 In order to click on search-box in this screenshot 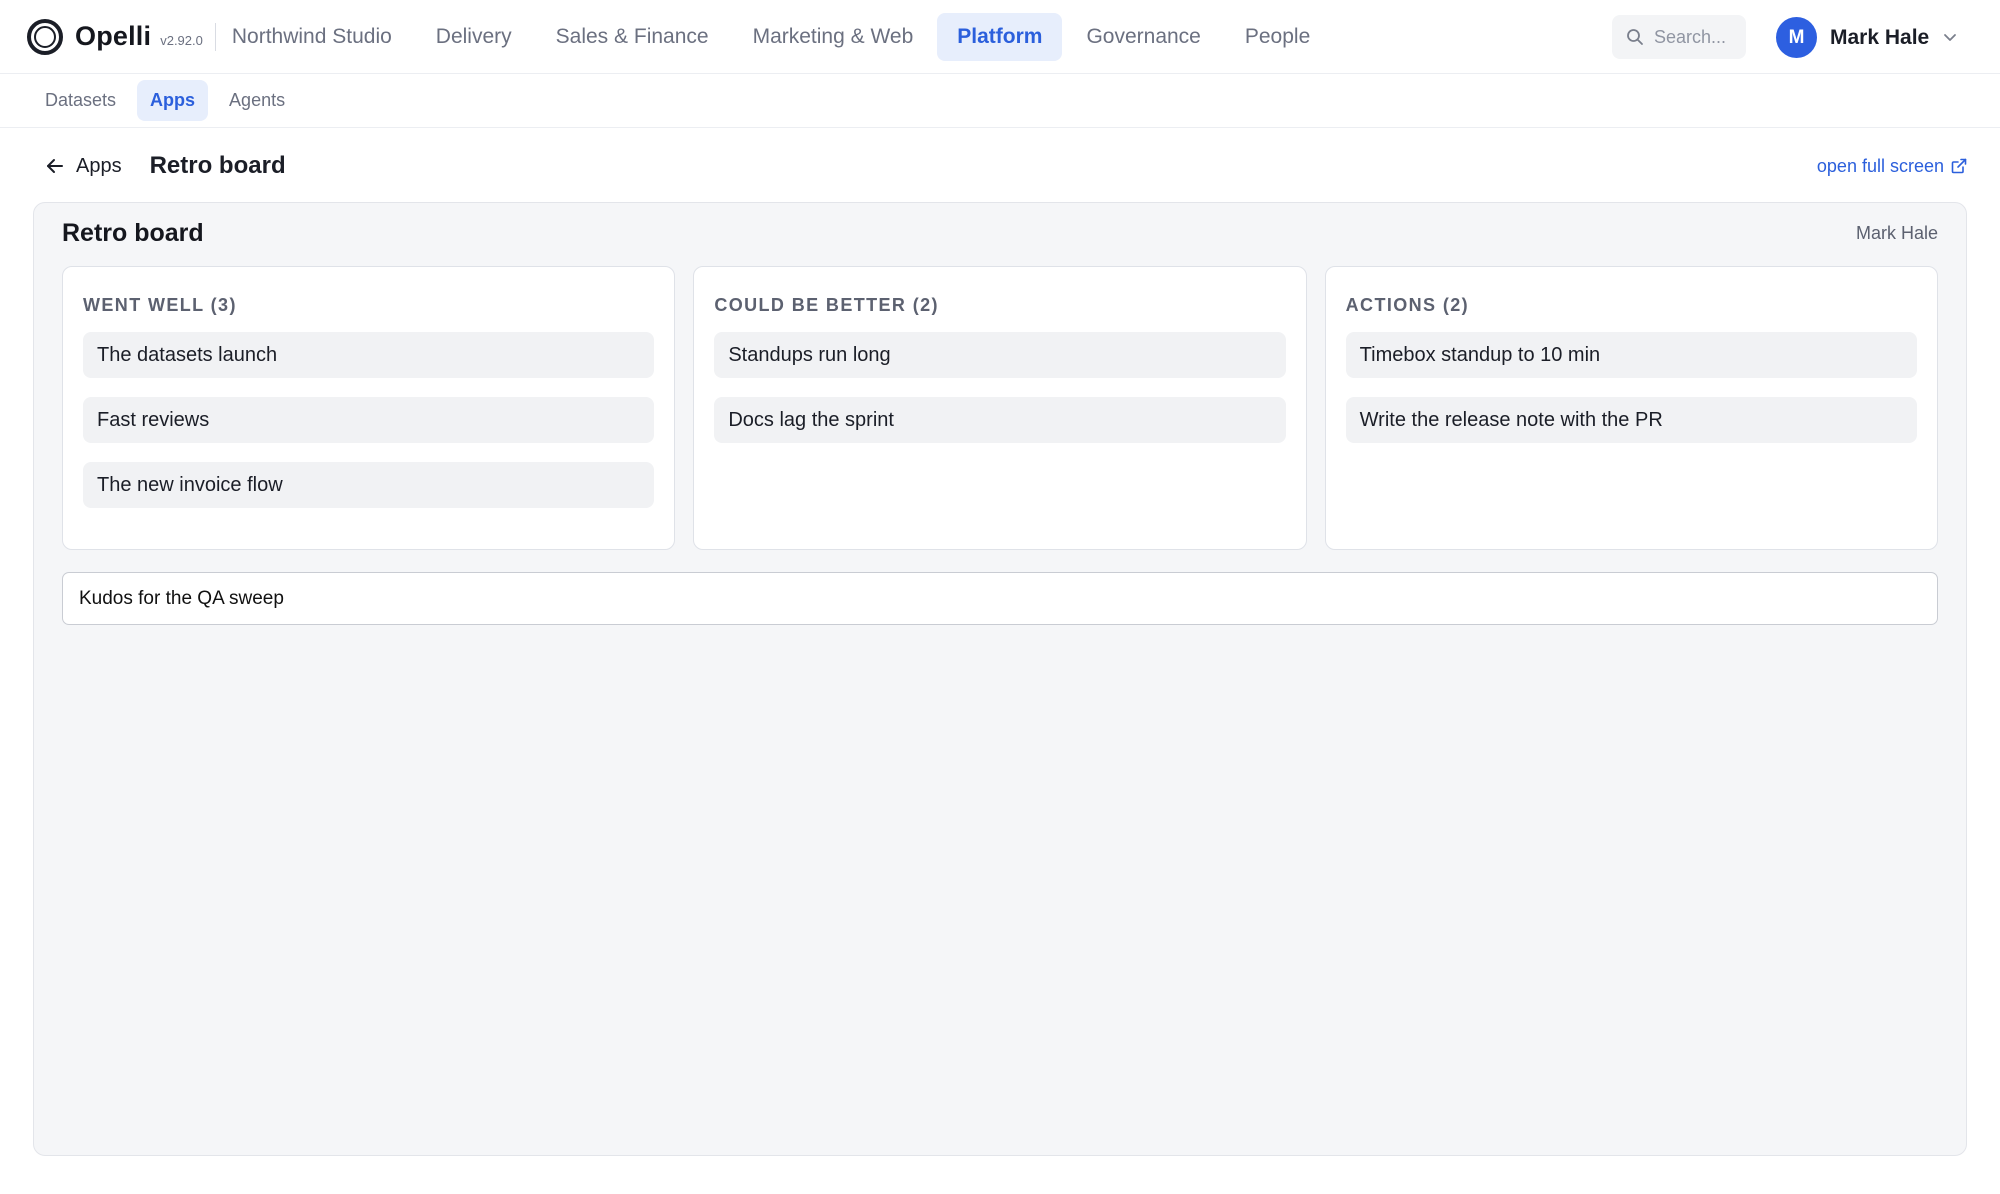, I will do `click(1679, 37)`.